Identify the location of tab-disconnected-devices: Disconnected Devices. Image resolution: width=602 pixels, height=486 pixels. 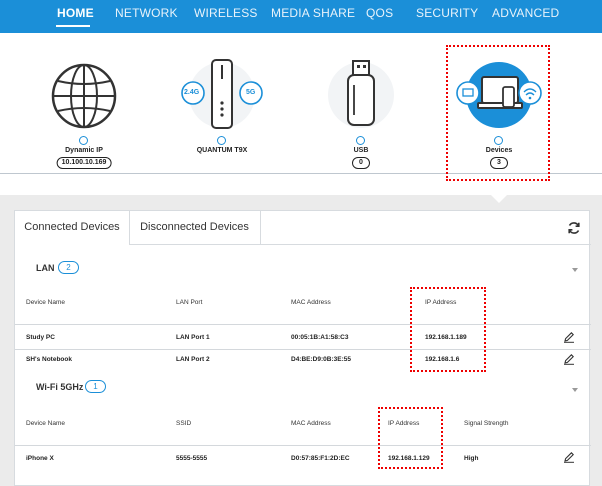
(195, 227).